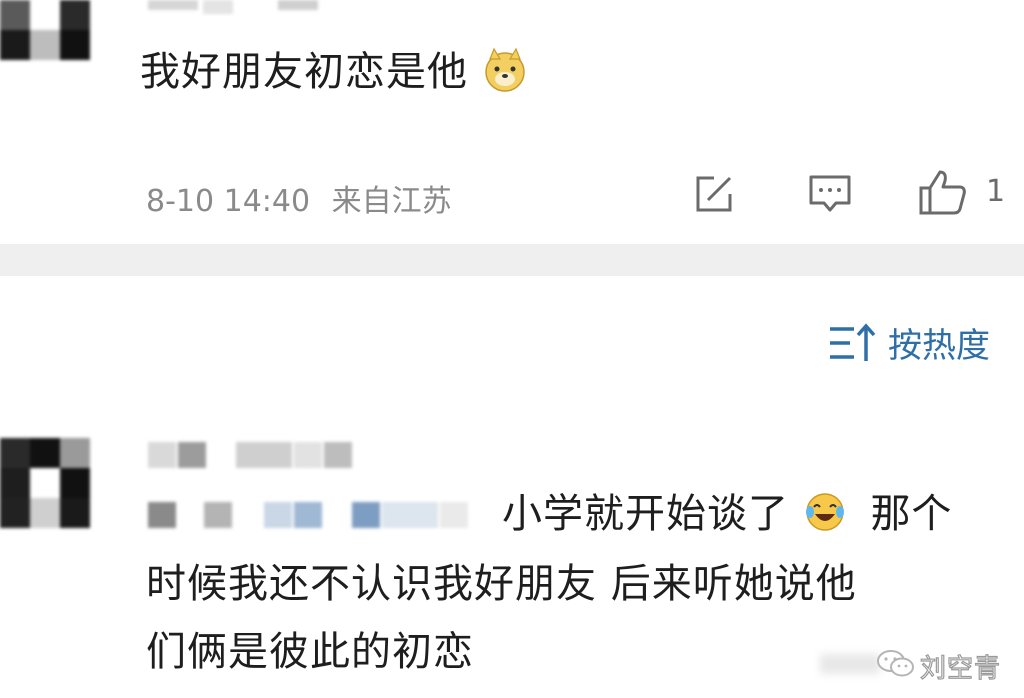 The width and height of the screenshot is (1024, 698). Describe the element at coordinates (854, 343) in the screenshot. I see `sort-icon` at that location.